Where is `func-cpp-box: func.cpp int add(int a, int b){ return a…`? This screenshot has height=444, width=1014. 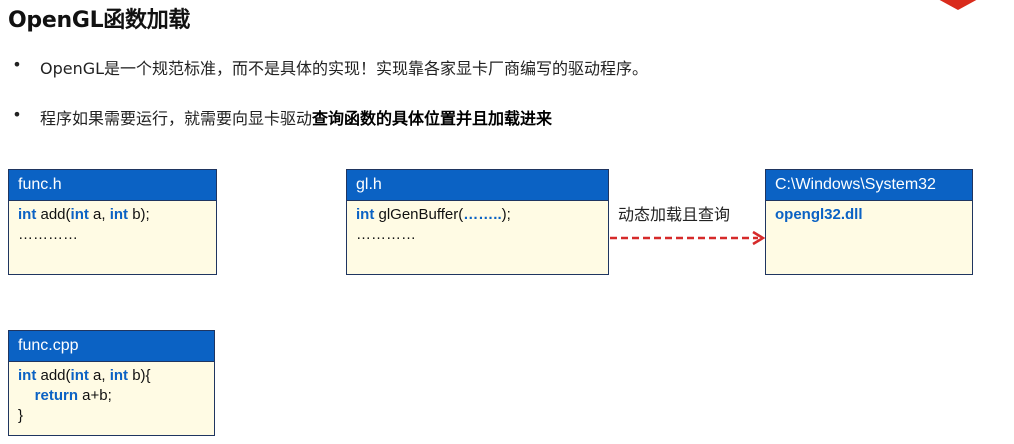
func-cpp-box: func.cpp int add(int a, int b){ return a… is located at coordinates (111, 383).